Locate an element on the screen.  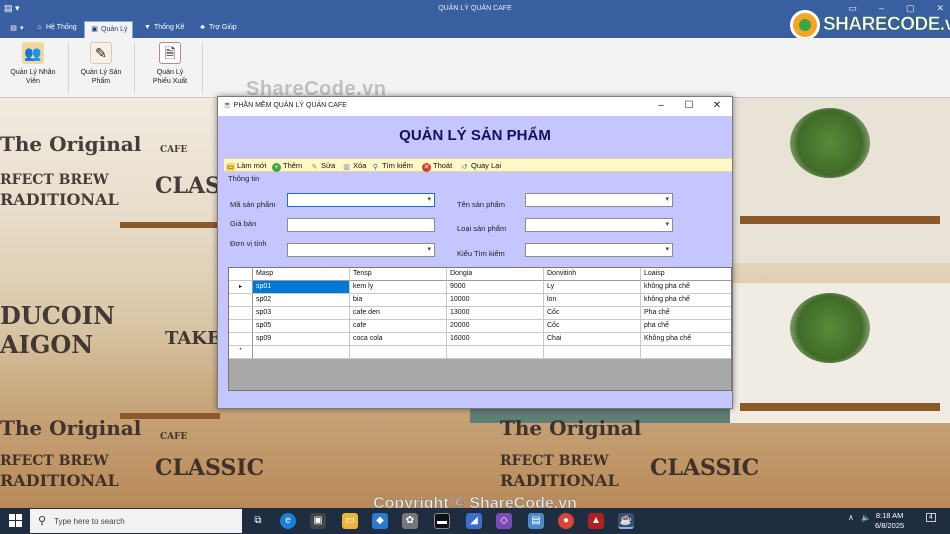
vscode-icon: ◆ is located at coordinates (380, 521).